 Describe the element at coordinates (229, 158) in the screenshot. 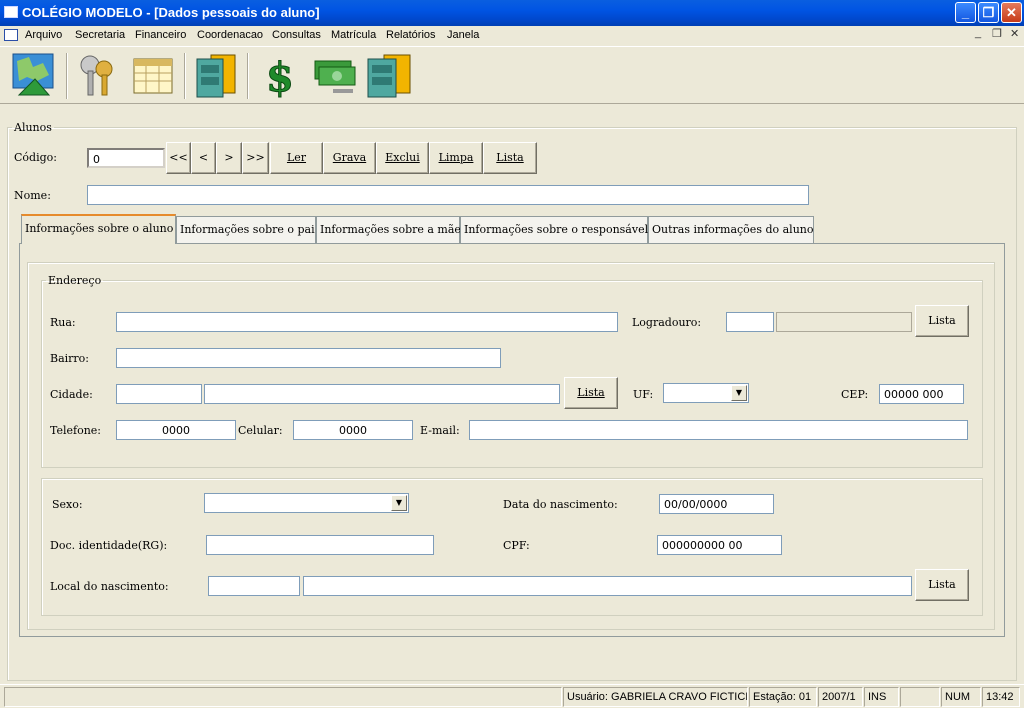

I see `next-record-button: >` at that location.